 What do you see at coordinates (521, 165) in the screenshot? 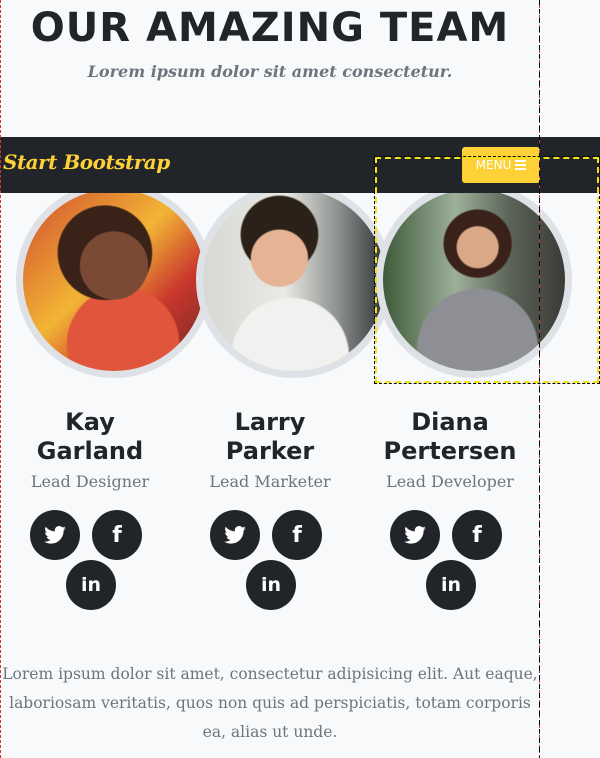
I see `hamburger-icon` at bounding box center [521, 165].